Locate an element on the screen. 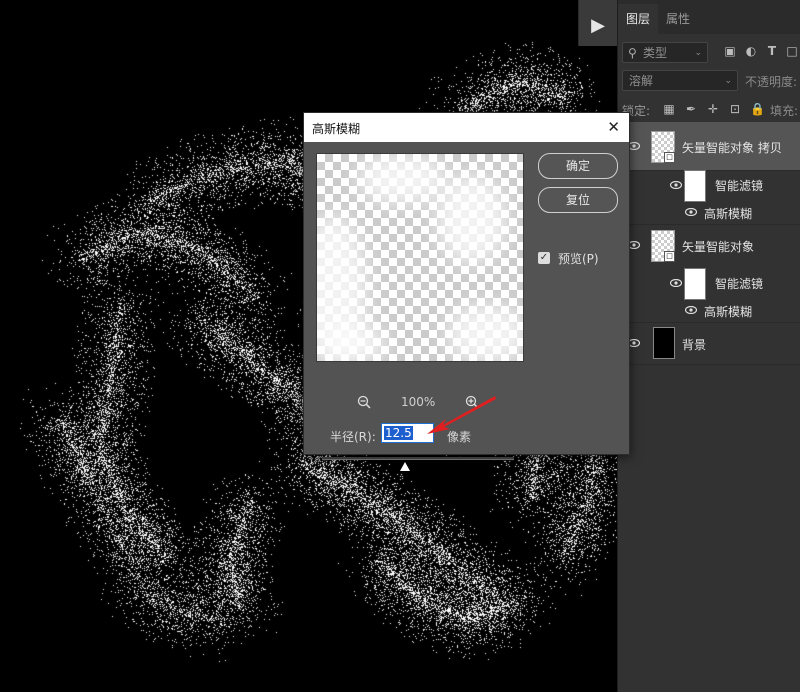 The width and height of the screenshot is (800, 692). dialog-title: 高斯模糊 is located at coordinates (336, 129).